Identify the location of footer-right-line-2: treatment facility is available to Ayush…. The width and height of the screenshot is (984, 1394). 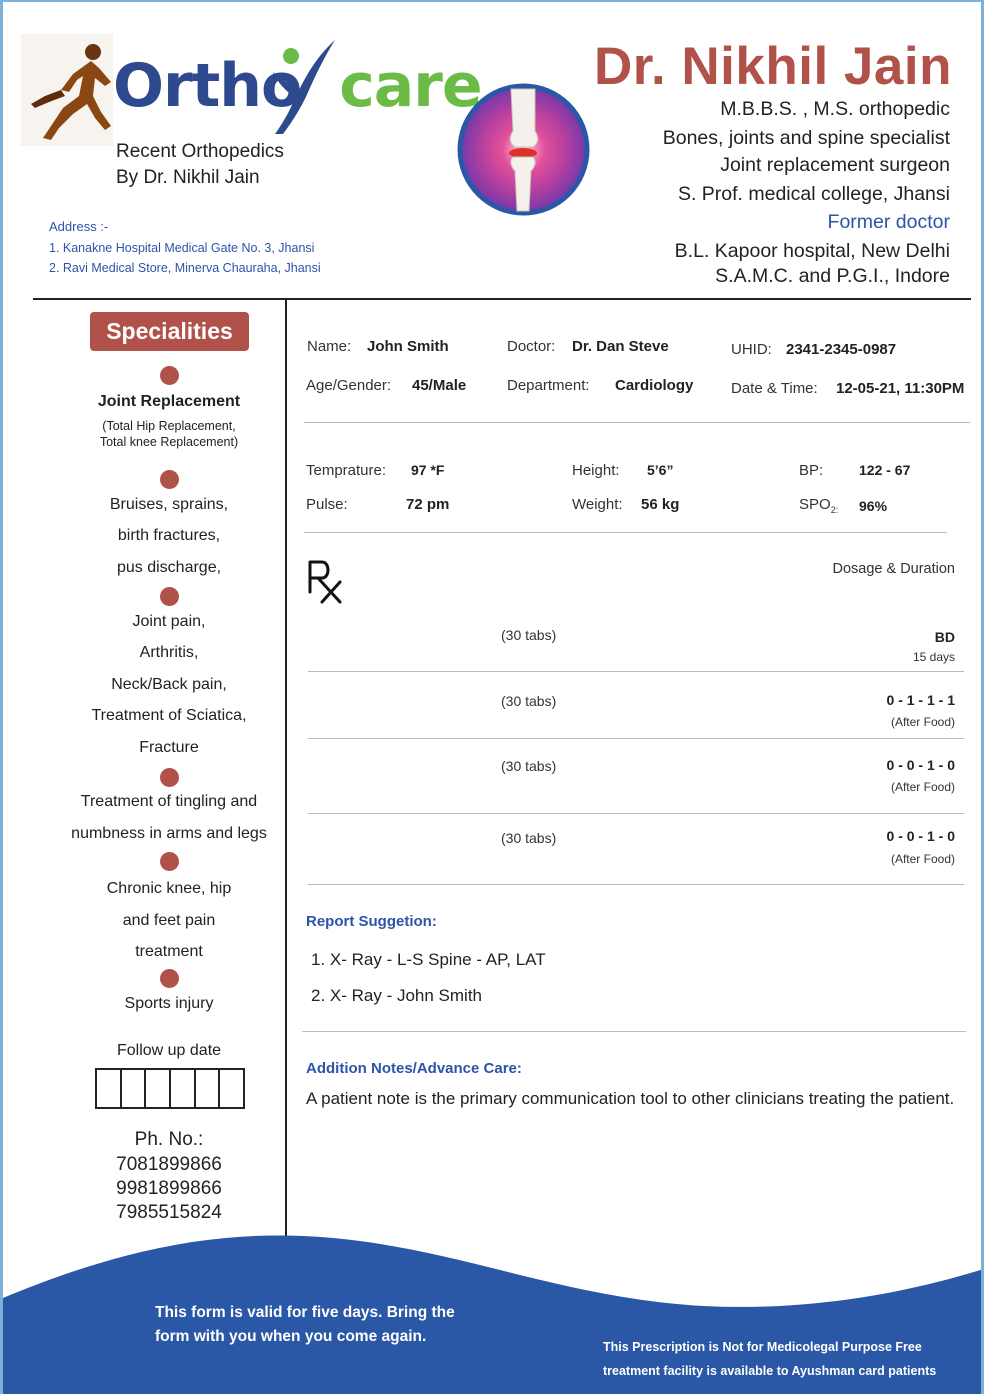
(770, 1371).